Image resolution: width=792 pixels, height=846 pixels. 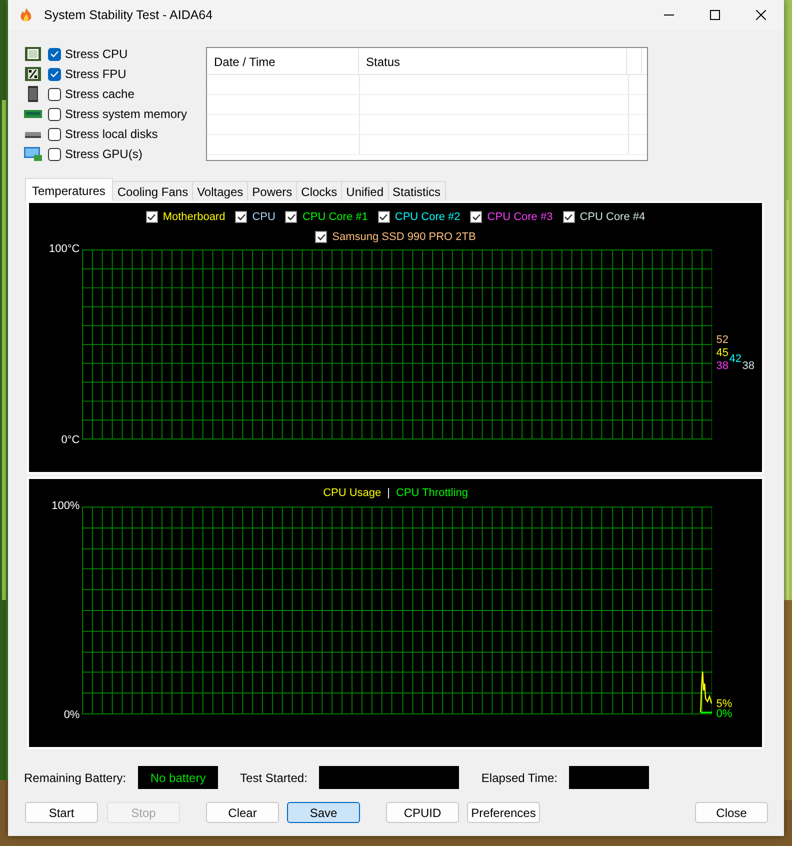 What do you see at coordinates (520, 217) in the screenshot?
I see `legend-label: CPU Core #3` at bounding box center [520, 217].